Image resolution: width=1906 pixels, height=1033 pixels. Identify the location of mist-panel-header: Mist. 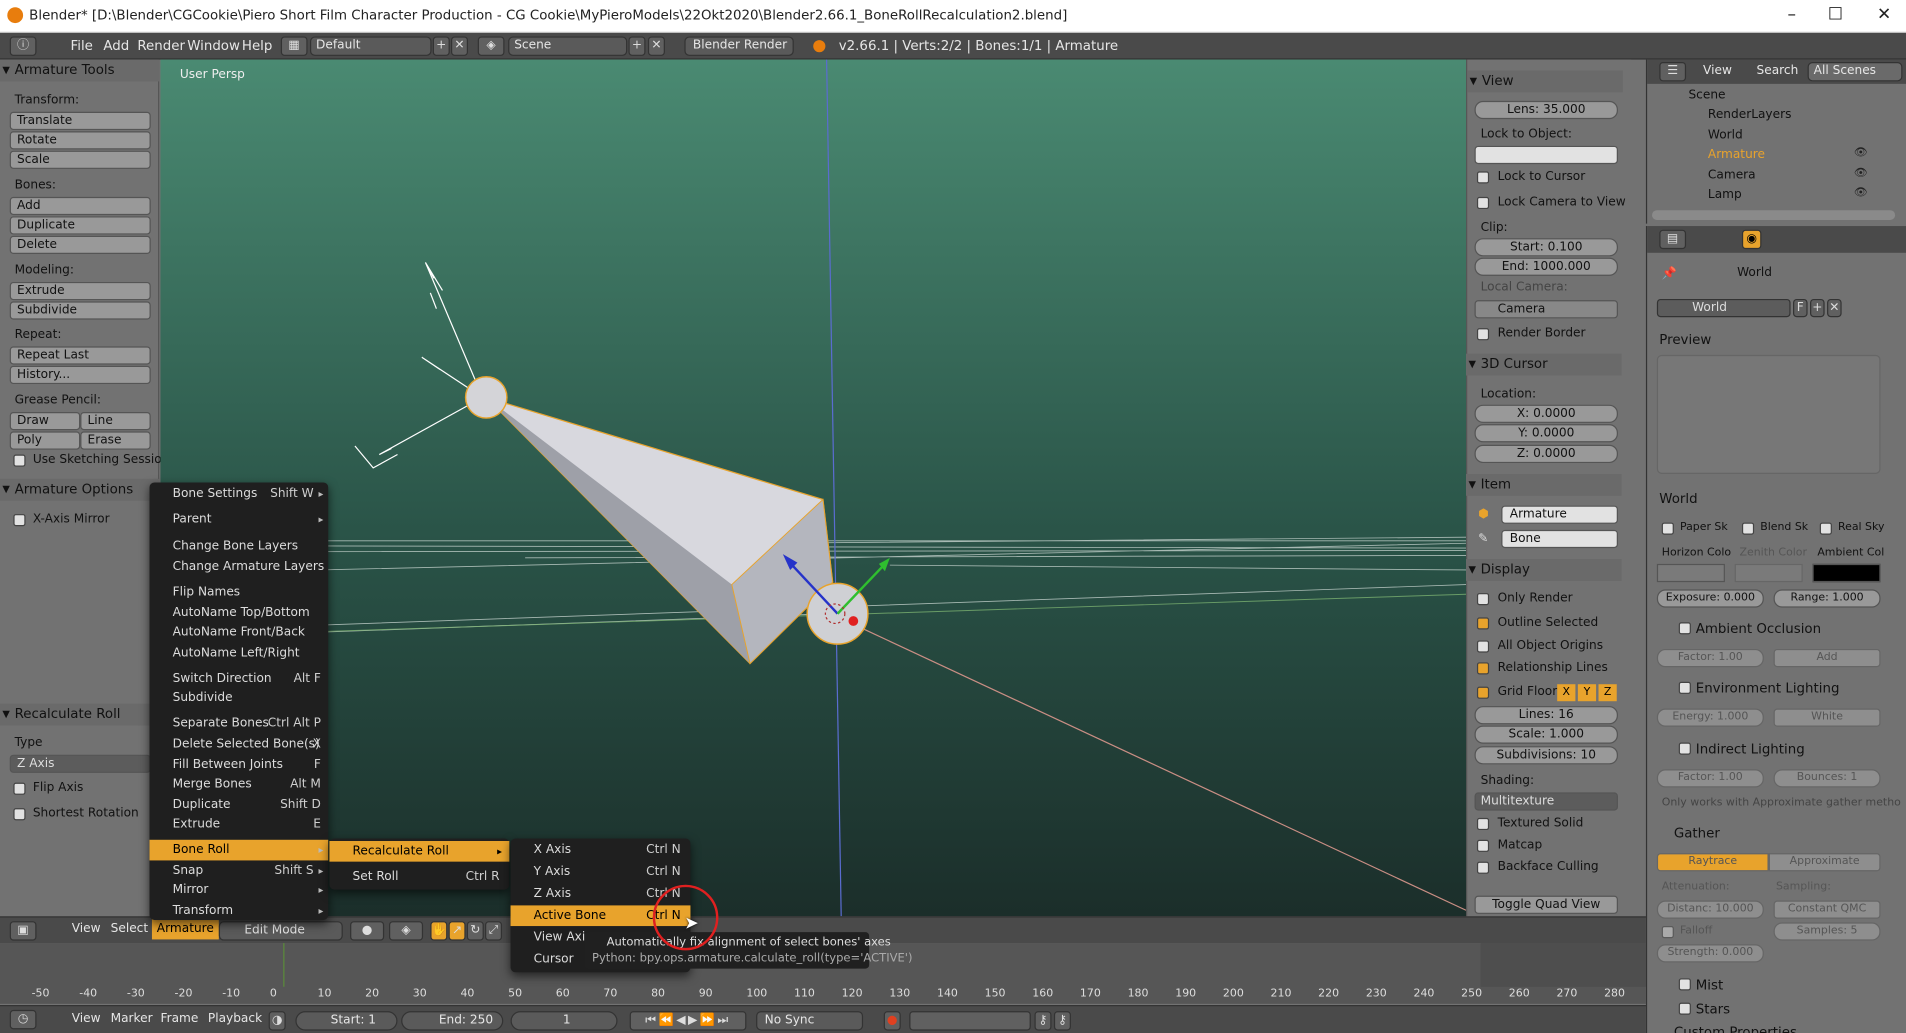
(1709, 985).